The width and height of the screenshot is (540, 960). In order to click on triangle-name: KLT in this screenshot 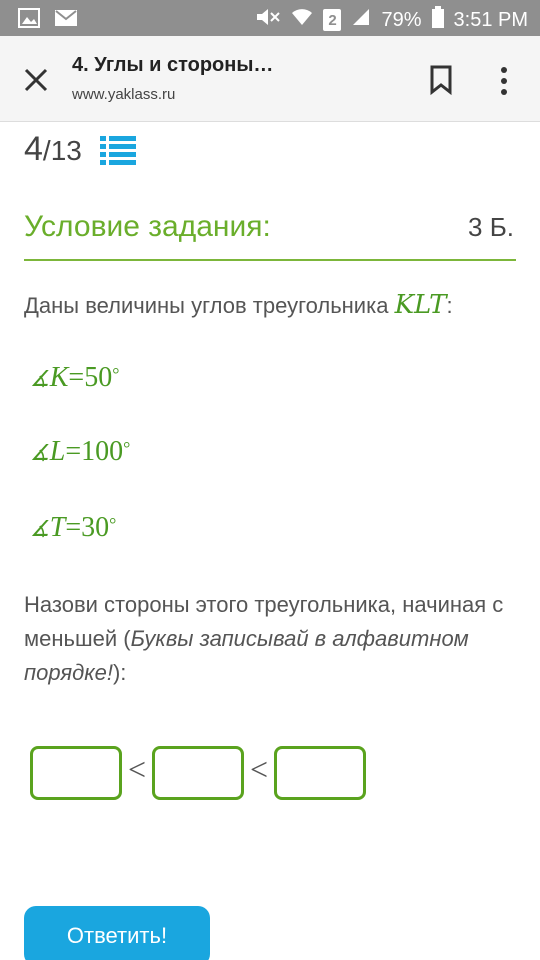, I will do `click(420, 305)`.